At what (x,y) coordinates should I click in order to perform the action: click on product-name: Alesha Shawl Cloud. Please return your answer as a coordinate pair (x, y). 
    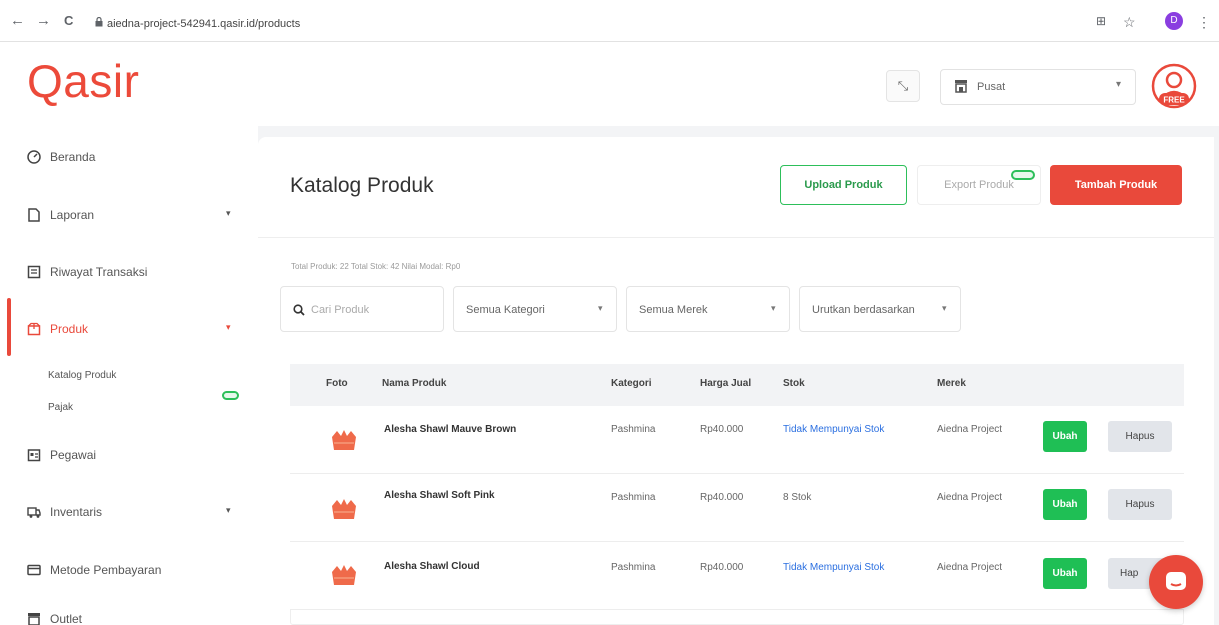
    Looking at the image, I should click on (432, 566).